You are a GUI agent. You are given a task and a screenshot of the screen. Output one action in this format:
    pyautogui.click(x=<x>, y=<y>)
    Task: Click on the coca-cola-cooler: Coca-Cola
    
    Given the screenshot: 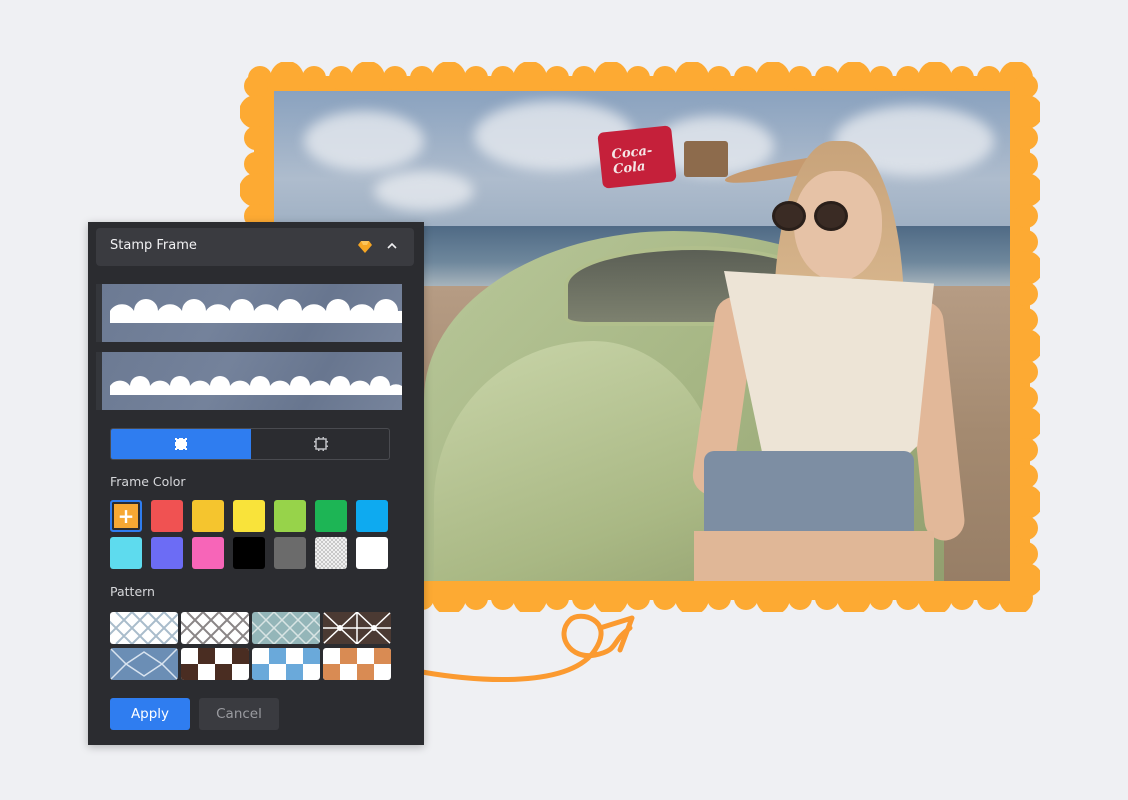 What is the action you would take?
    pyautogui.click(x=637, y=157)
    